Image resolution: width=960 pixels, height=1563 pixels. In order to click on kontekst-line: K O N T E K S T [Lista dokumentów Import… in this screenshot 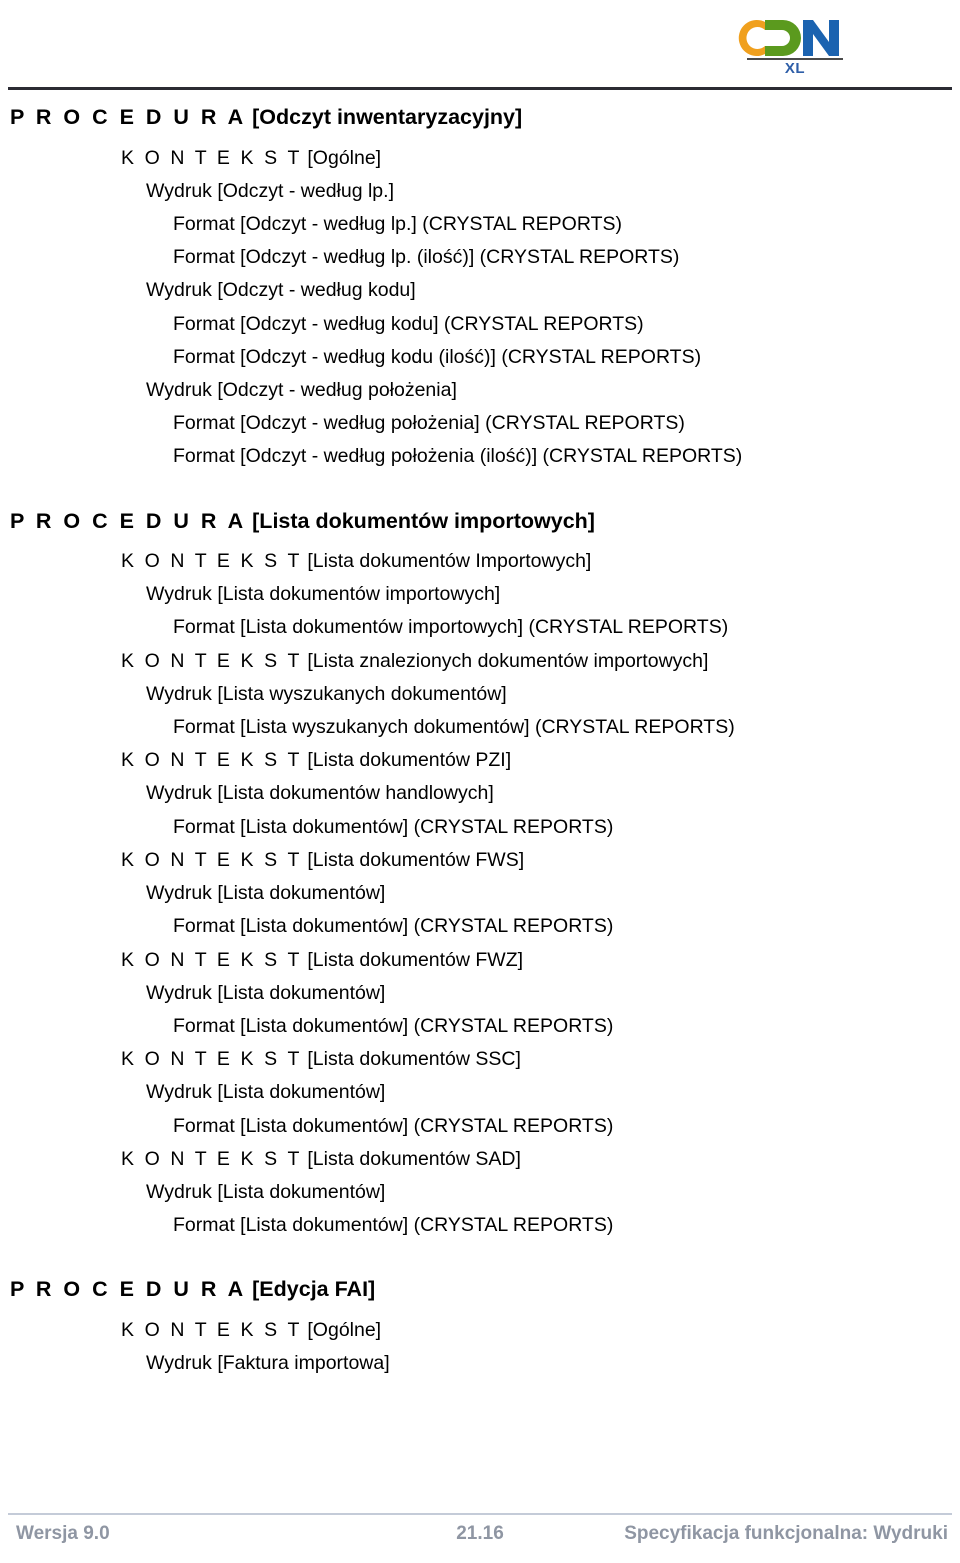, I will do `click(540, 561)`.